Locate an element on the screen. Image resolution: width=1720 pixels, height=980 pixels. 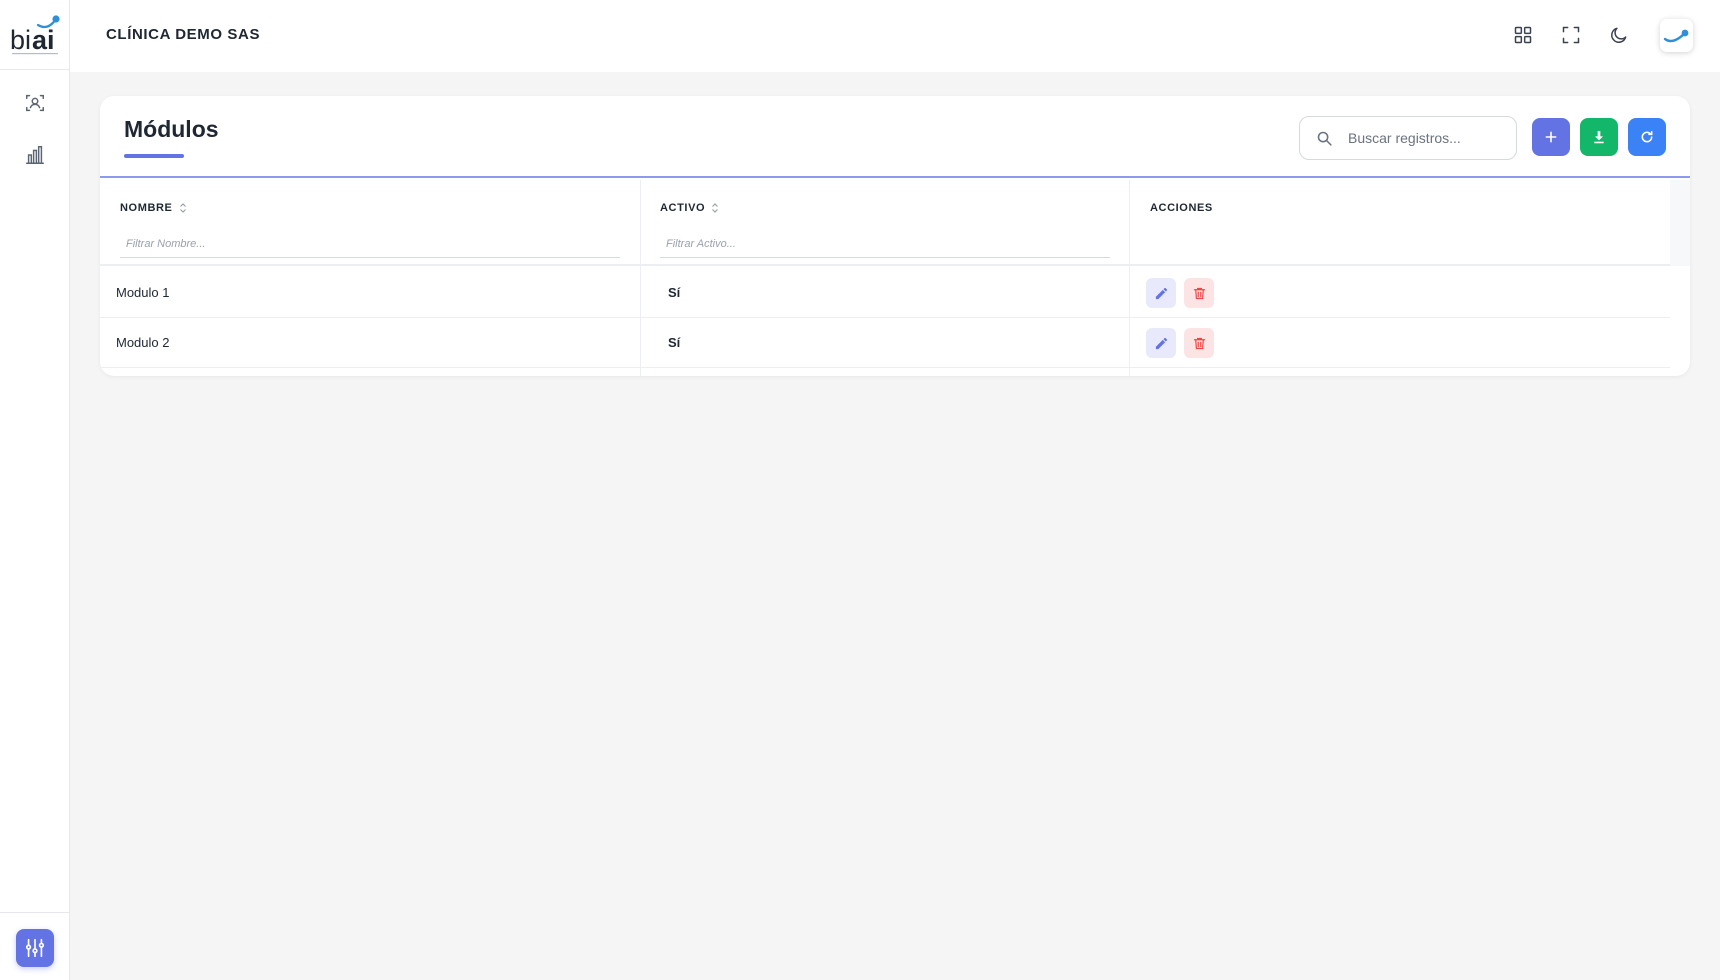
svg-text: bi is located at coordinates (20, 40).